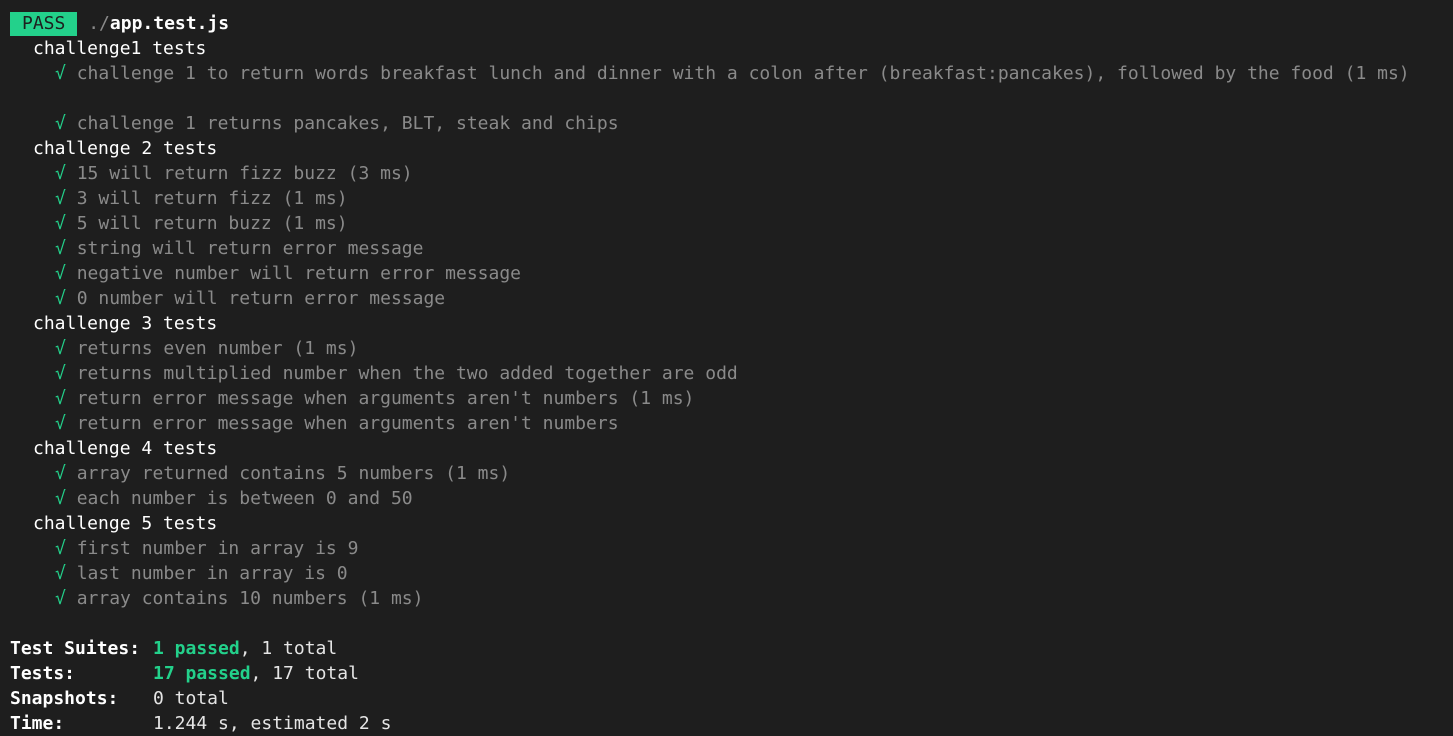  I want to click on test-result-row: √ string will return error message, so click(211, 248).